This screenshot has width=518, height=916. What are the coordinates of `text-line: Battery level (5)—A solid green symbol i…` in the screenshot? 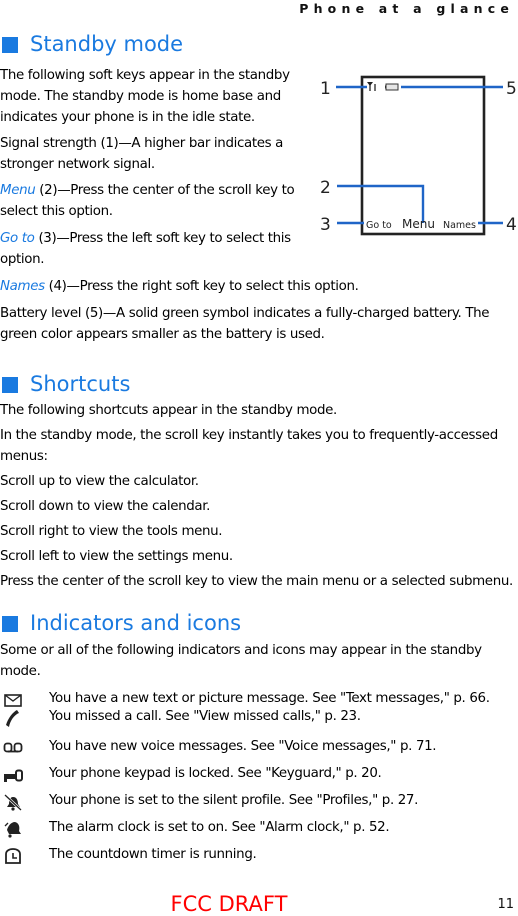 It's located at (245, 313).